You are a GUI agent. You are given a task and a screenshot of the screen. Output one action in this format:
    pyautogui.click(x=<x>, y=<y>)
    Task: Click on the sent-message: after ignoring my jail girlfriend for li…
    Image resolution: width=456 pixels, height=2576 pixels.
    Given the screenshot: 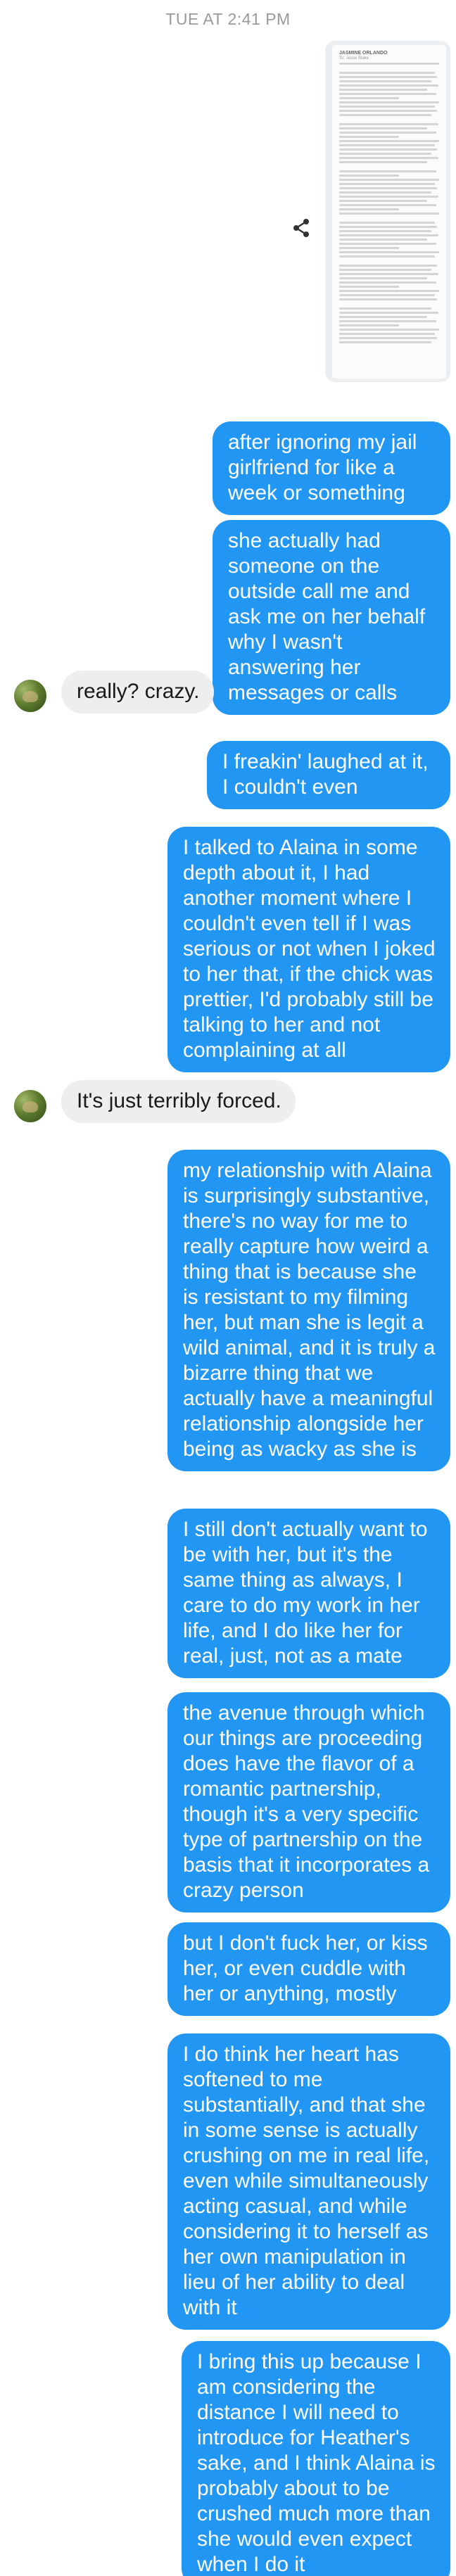 What is the action you would take?
    pyautogui.click(x=331, y=468)
    